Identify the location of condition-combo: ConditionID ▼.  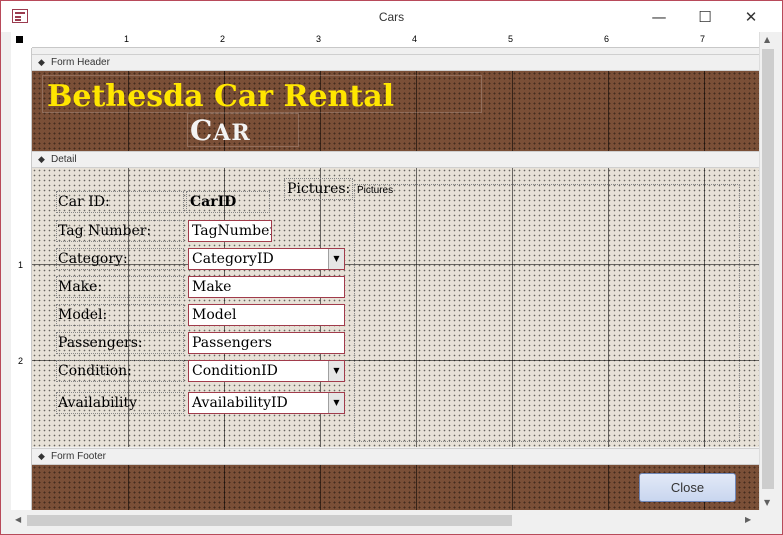
(266, 371).